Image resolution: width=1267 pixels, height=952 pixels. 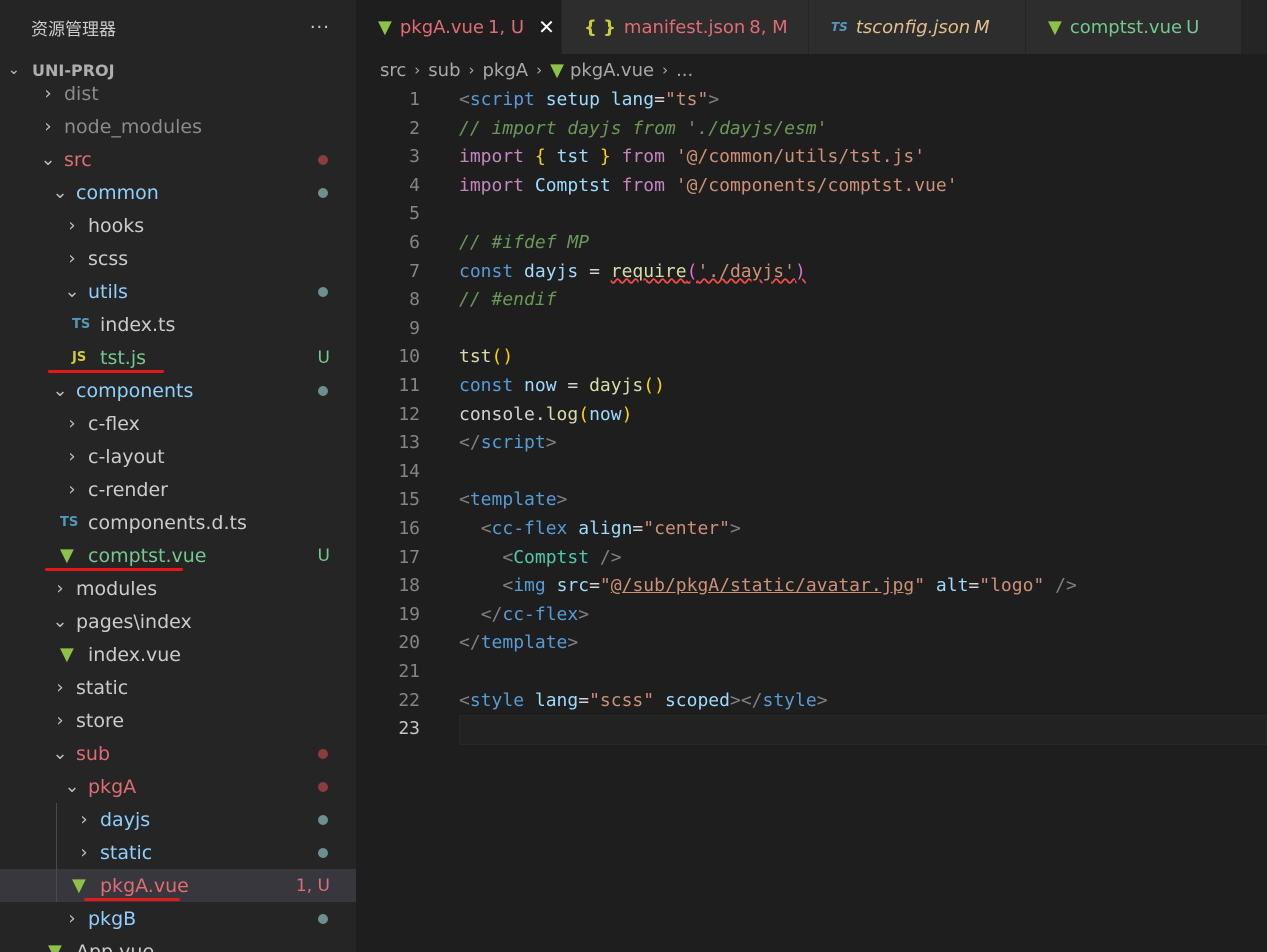 What do you see at coordinates (459, 27) in the screenshot?
I see `editor-tab: ▼ pkgA.vue 1, U ✕` at bounding box center [459, 27].